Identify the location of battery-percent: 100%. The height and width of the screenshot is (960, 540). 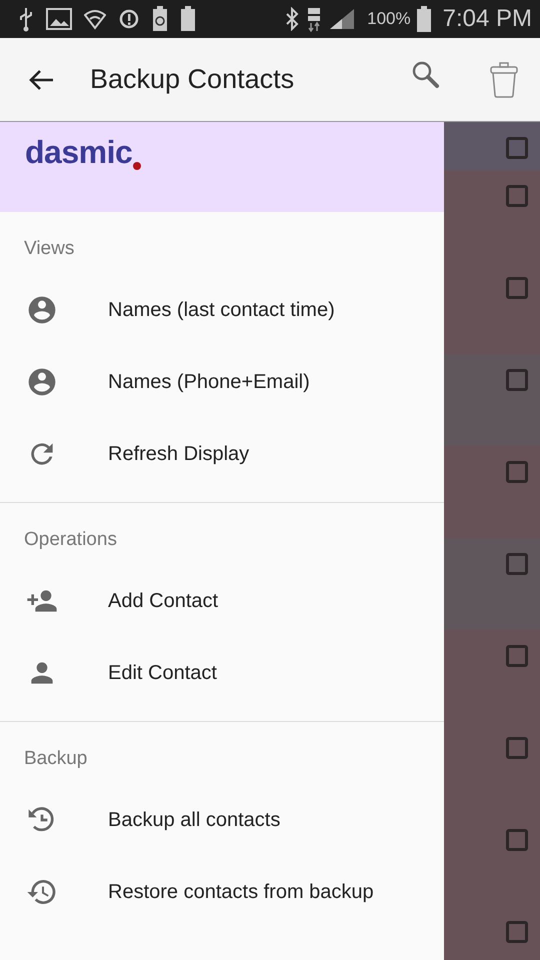
(389, 19).